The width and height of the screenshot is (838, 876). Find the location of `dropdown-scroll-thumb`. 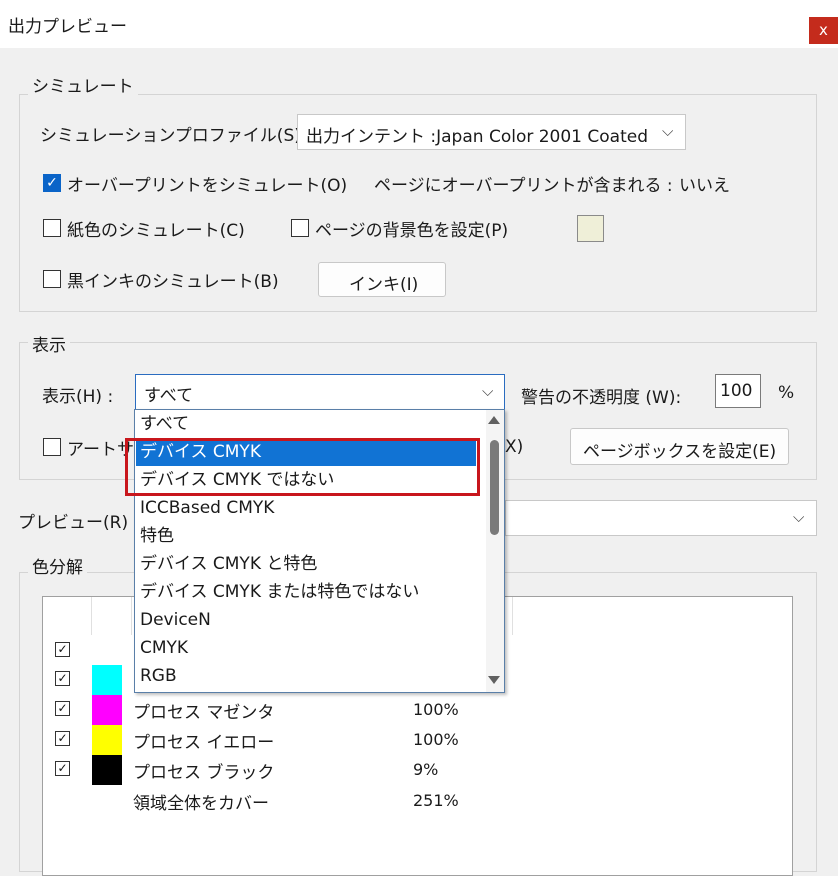

dropdown-scroll-thumb is located at coordinates (494, 487).